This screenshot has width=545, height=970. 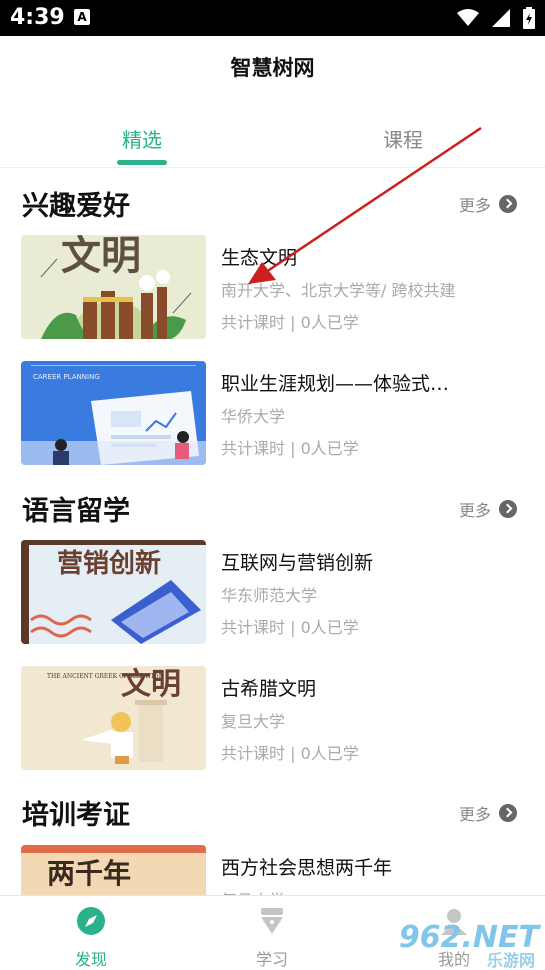 I want to click on course-thumbnail: CAREER PLANNING, so click(x=113, y=413).